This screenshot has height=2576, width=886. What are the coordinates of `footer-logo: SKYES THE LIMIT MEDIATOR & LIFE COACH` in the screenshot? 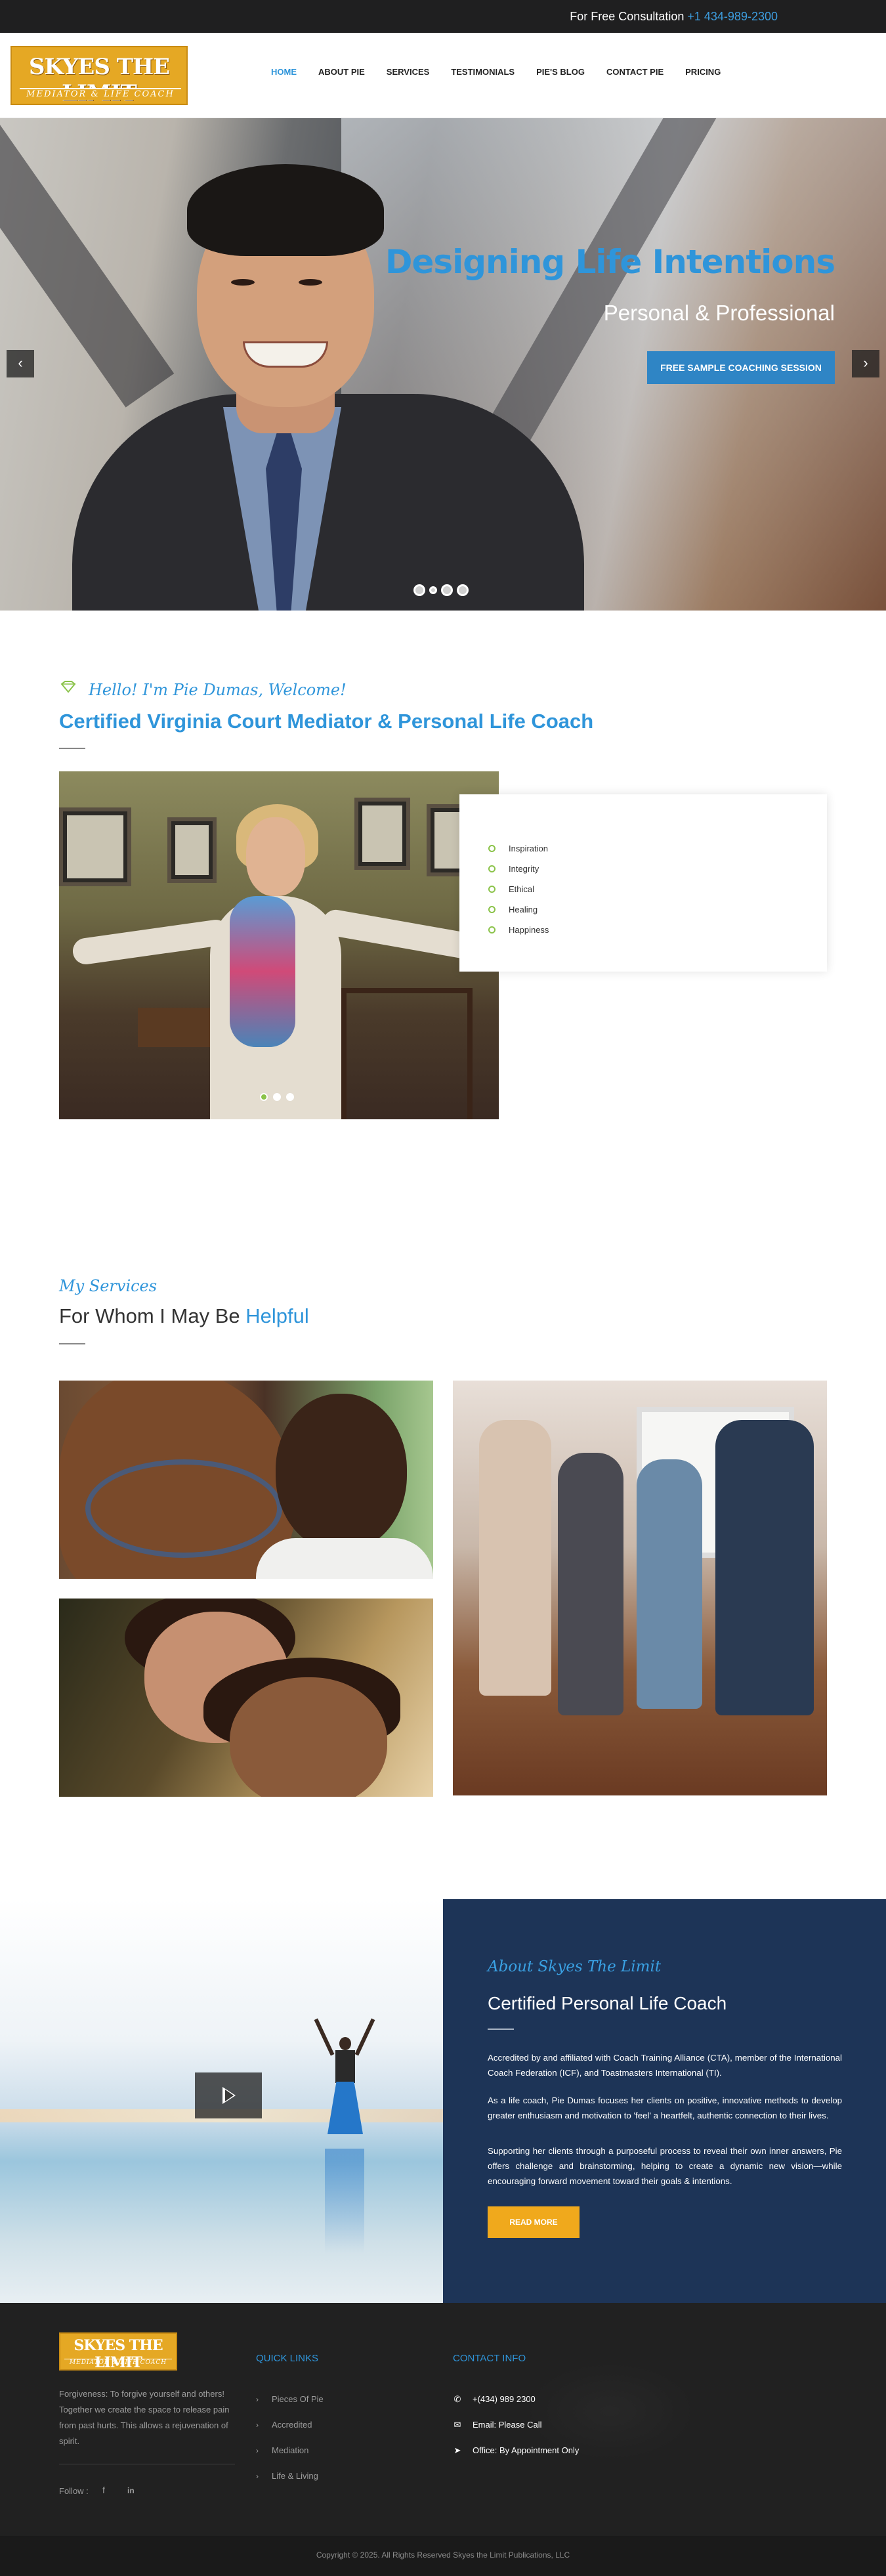 It's located at (118, 2351).